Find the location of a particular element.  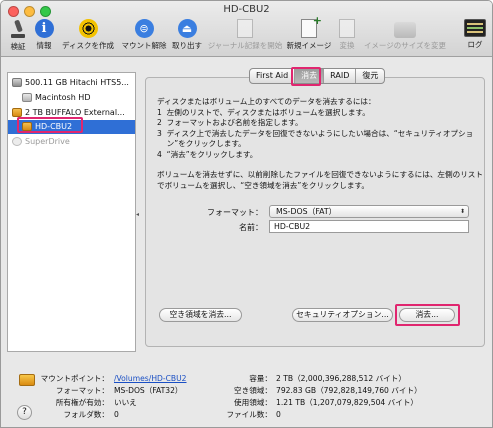

log-icon is located at coordinates (475, 28).